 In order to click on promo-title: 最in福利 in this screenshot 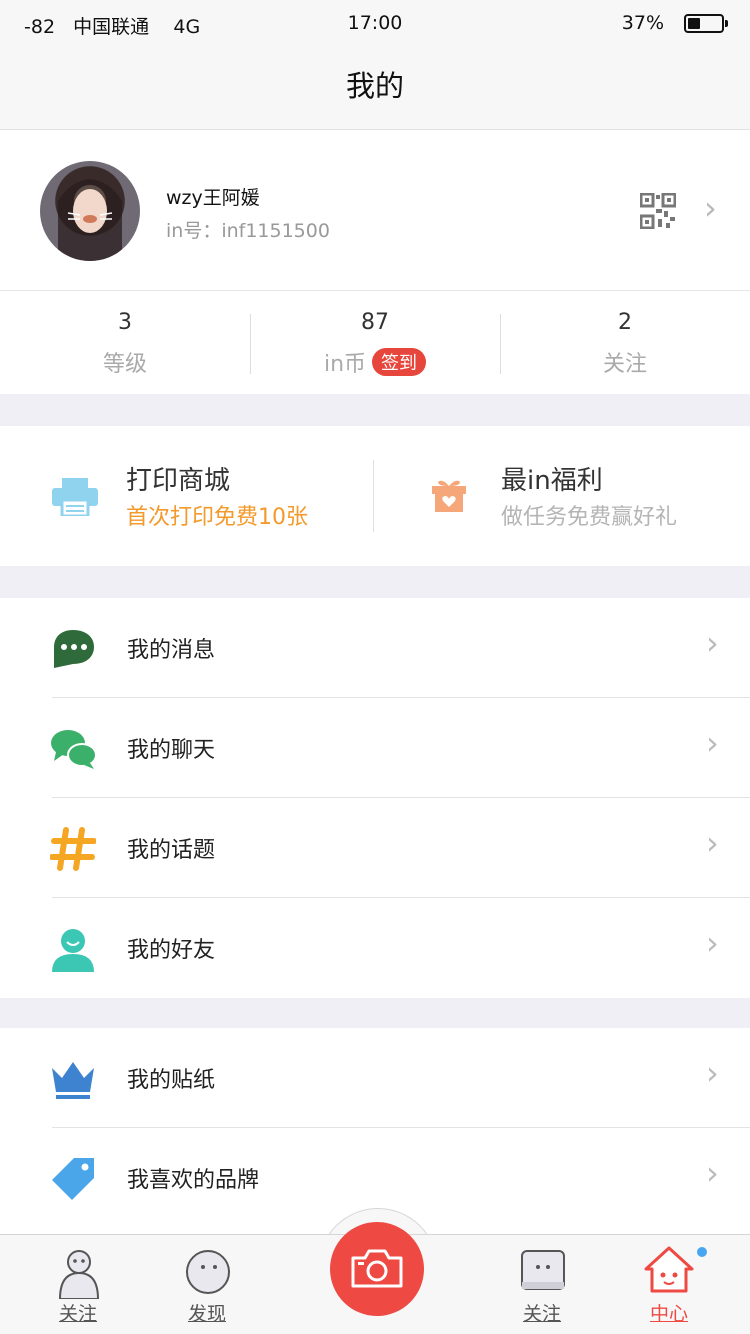, I will do `click(552, 481)`.